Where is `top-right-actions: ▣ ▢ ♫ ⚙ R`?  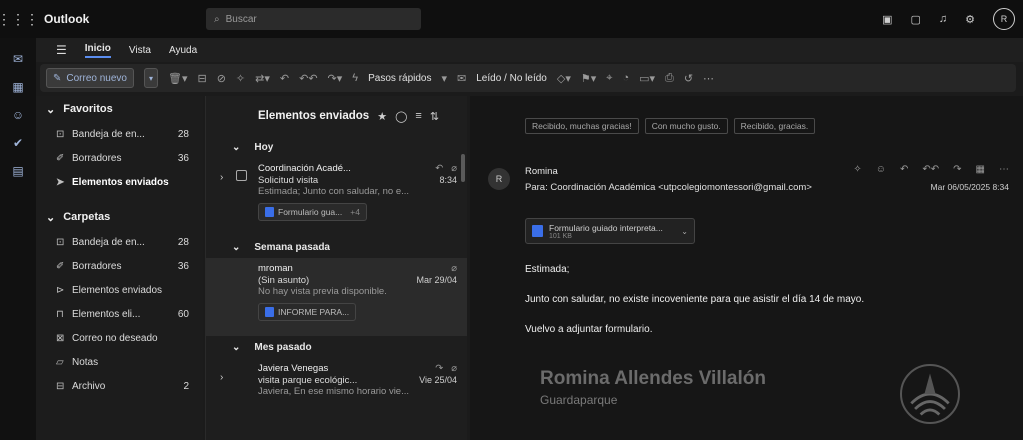
top-right-actions: ▣ ▢ ♫ ⚙ R is located at coordinates (948, 19).